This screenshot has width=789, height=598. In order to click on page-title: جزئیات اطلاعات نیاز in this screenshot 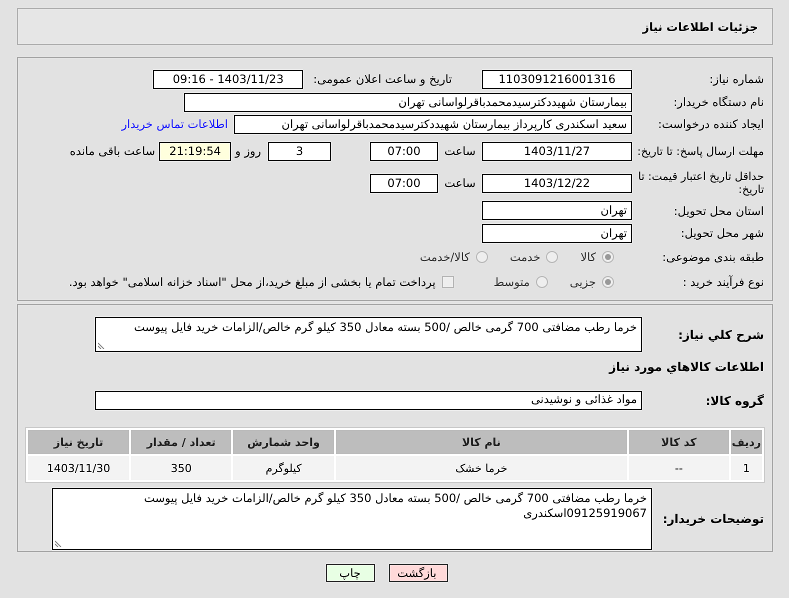, I will do `click(700, 27)`.